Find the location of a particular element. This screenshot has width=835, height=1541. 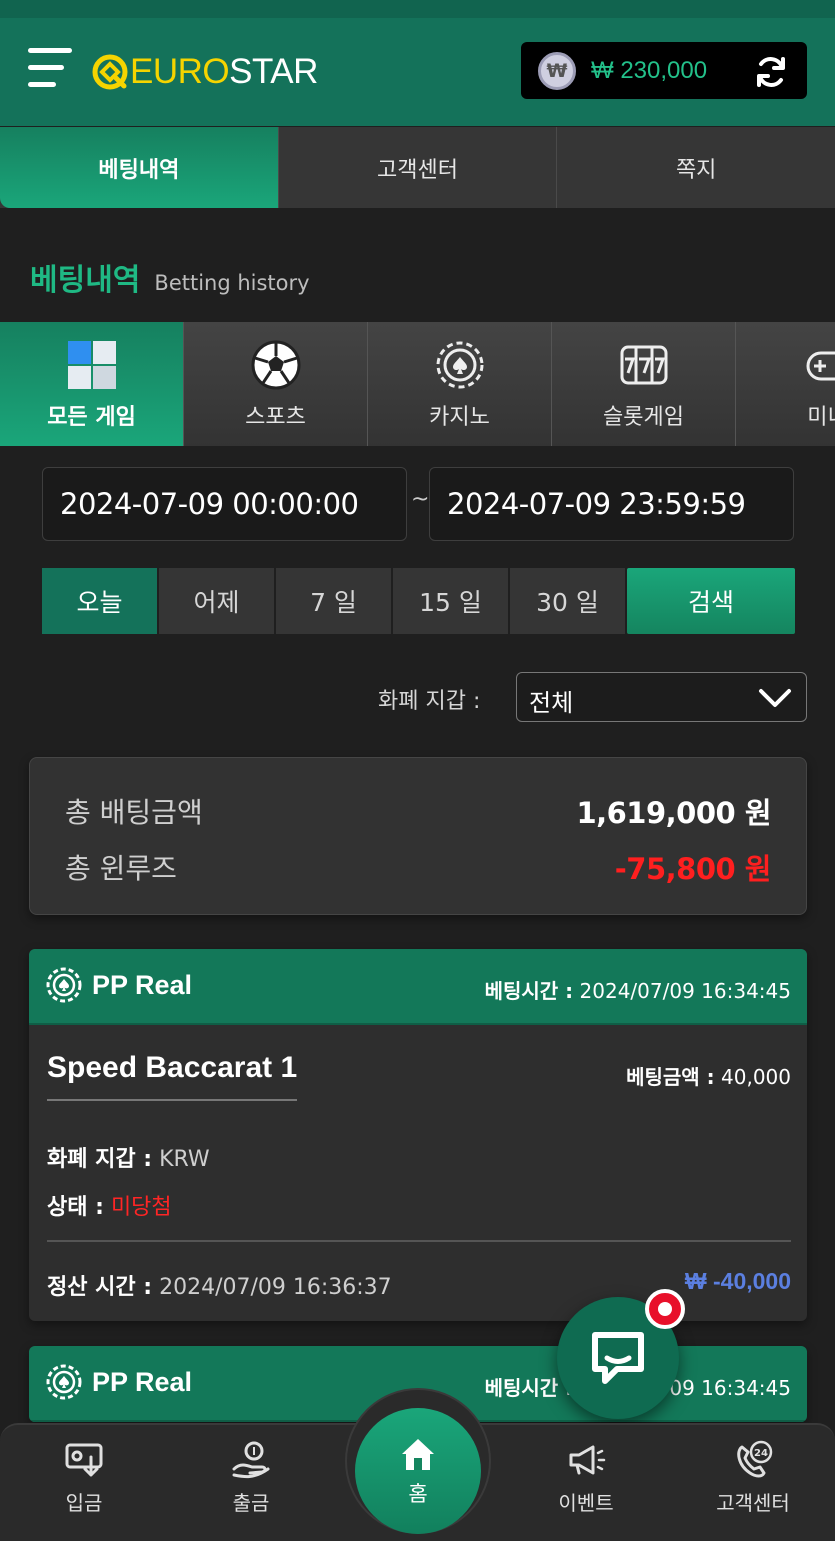

bet-status-value: 미당첨 is located at coordinates (141, 1207).